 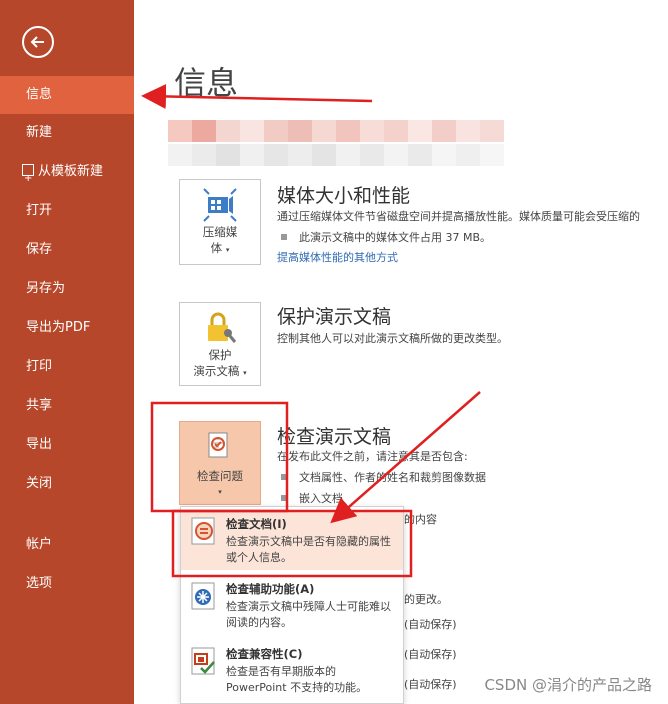 What do you see at coordinates (67, 328) in the screenshot?
I see `sidebar-item-export-pdf: 导出为PDF` at bounding box center [67, 328].